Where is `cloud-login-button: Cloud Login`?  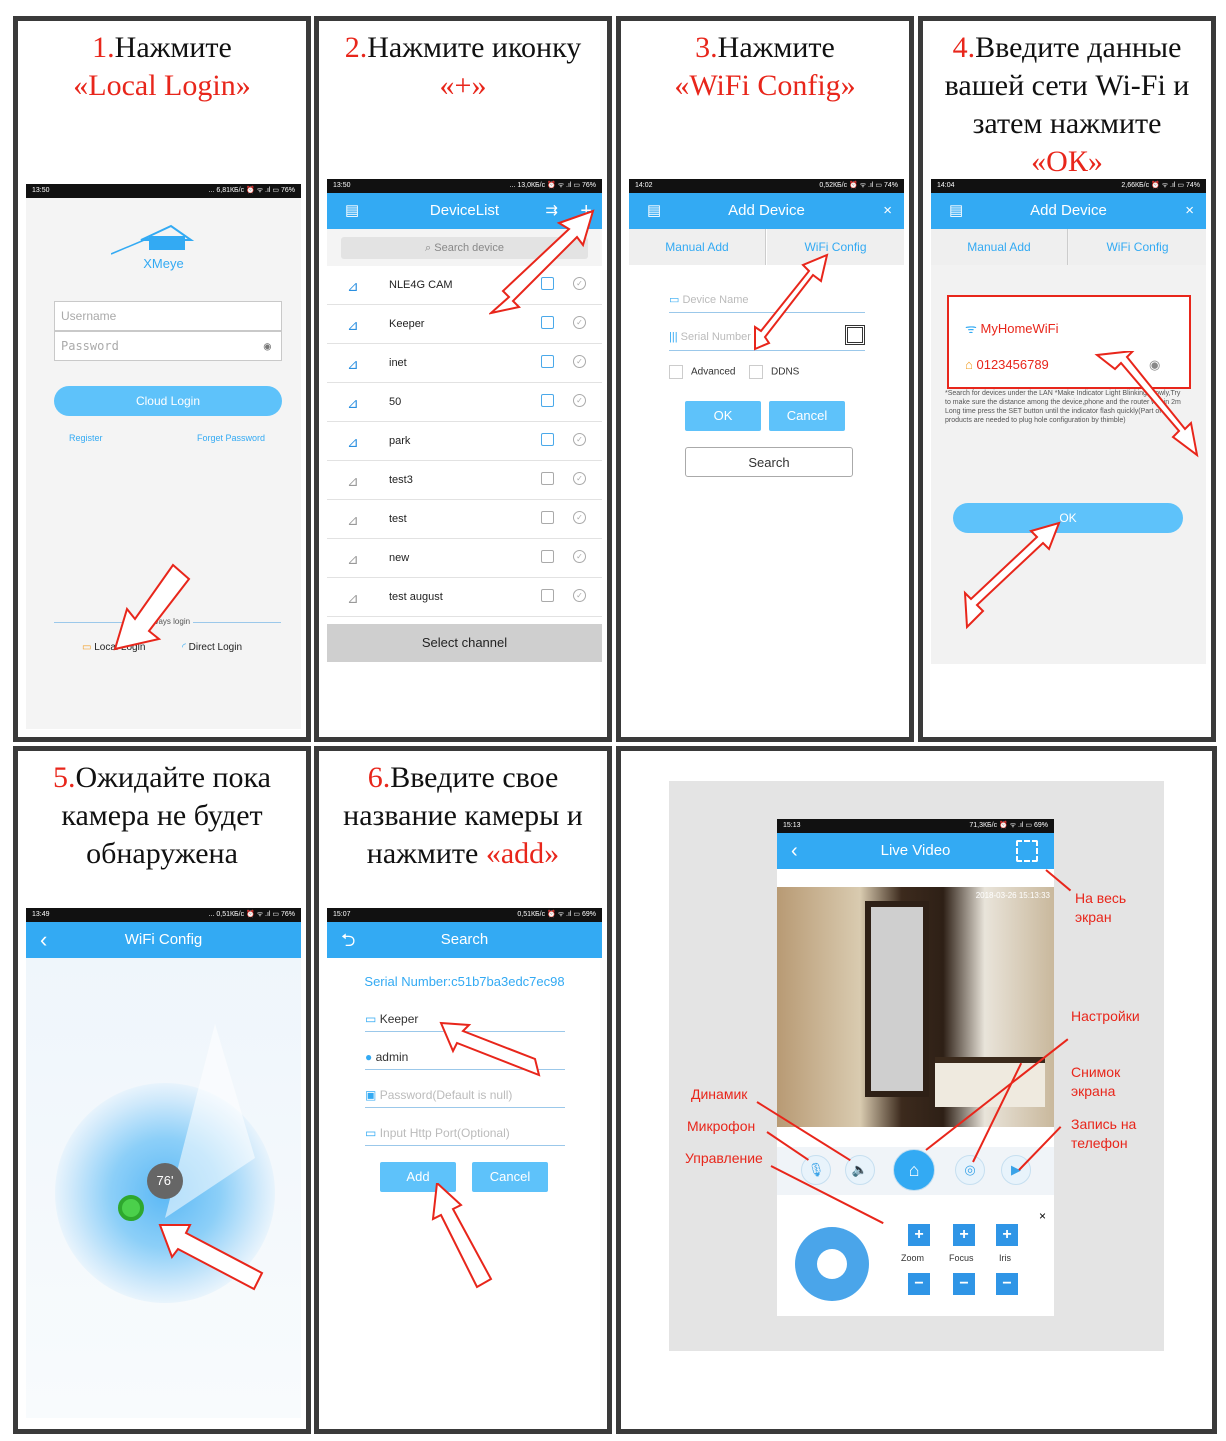 cloud-login-button: Cloud Login is located at coordinates (168, 401).